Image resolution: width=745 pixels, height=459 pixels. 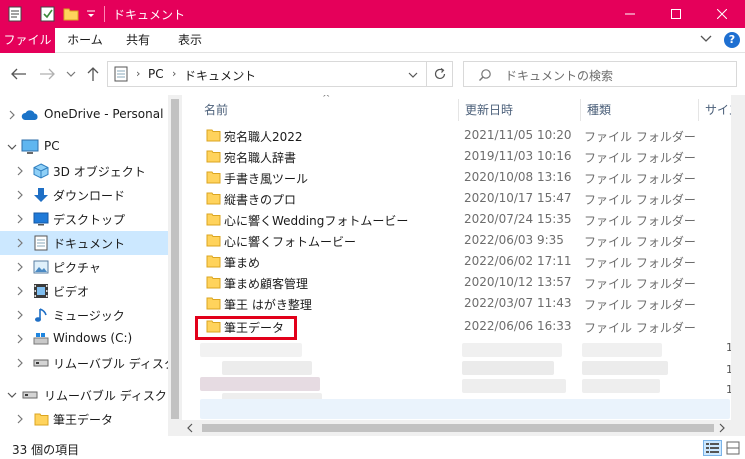 What do you see at coordinates (84, 171) in the screenshot?
I see `sidebar-item-3d-objects: 3D オブジェクト` at bounding box center [84, 171].